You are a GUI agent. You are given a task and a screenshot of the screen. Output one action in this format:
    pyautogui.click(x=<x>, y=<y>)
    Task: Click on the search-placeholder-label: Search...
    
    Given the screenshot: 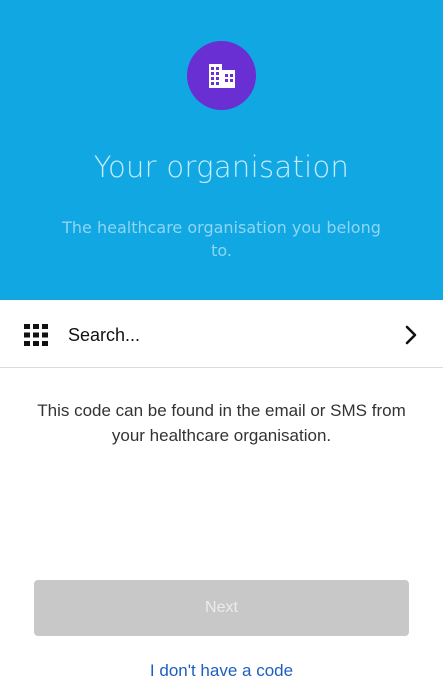 What is the action you would take?
    pyautogui.click(x=104, y=335)
    